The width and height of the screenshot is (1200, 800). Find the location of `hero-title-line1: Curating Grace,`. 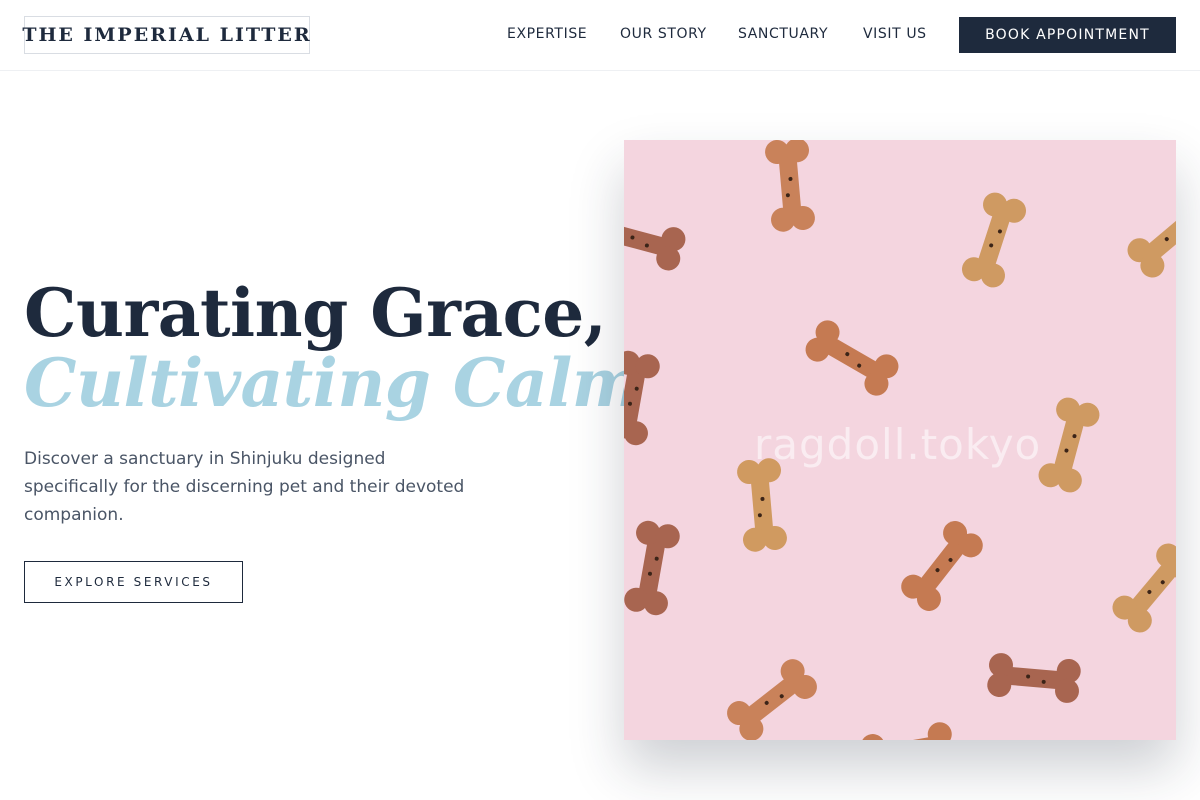

hero-title-line1: Curating Grace, is located at coordinates (315, 313).